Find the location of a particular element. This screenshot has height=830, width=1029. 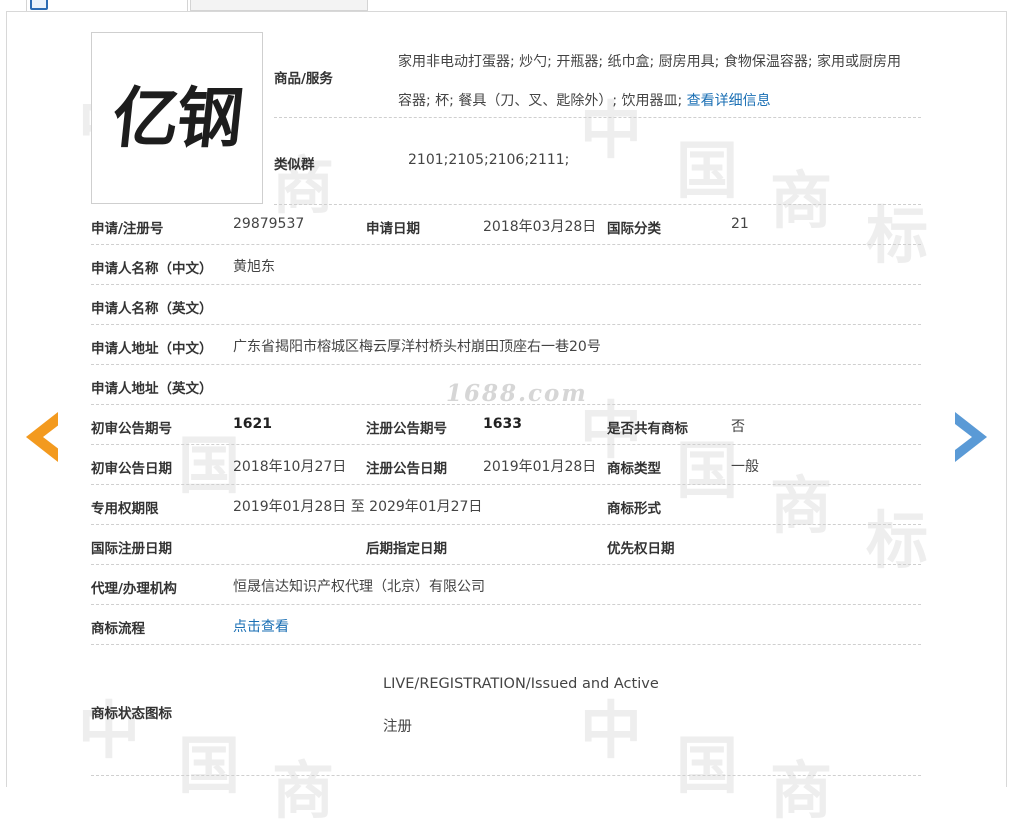

tm-type-label: 商标类型 is located at coordinates (634, 469).